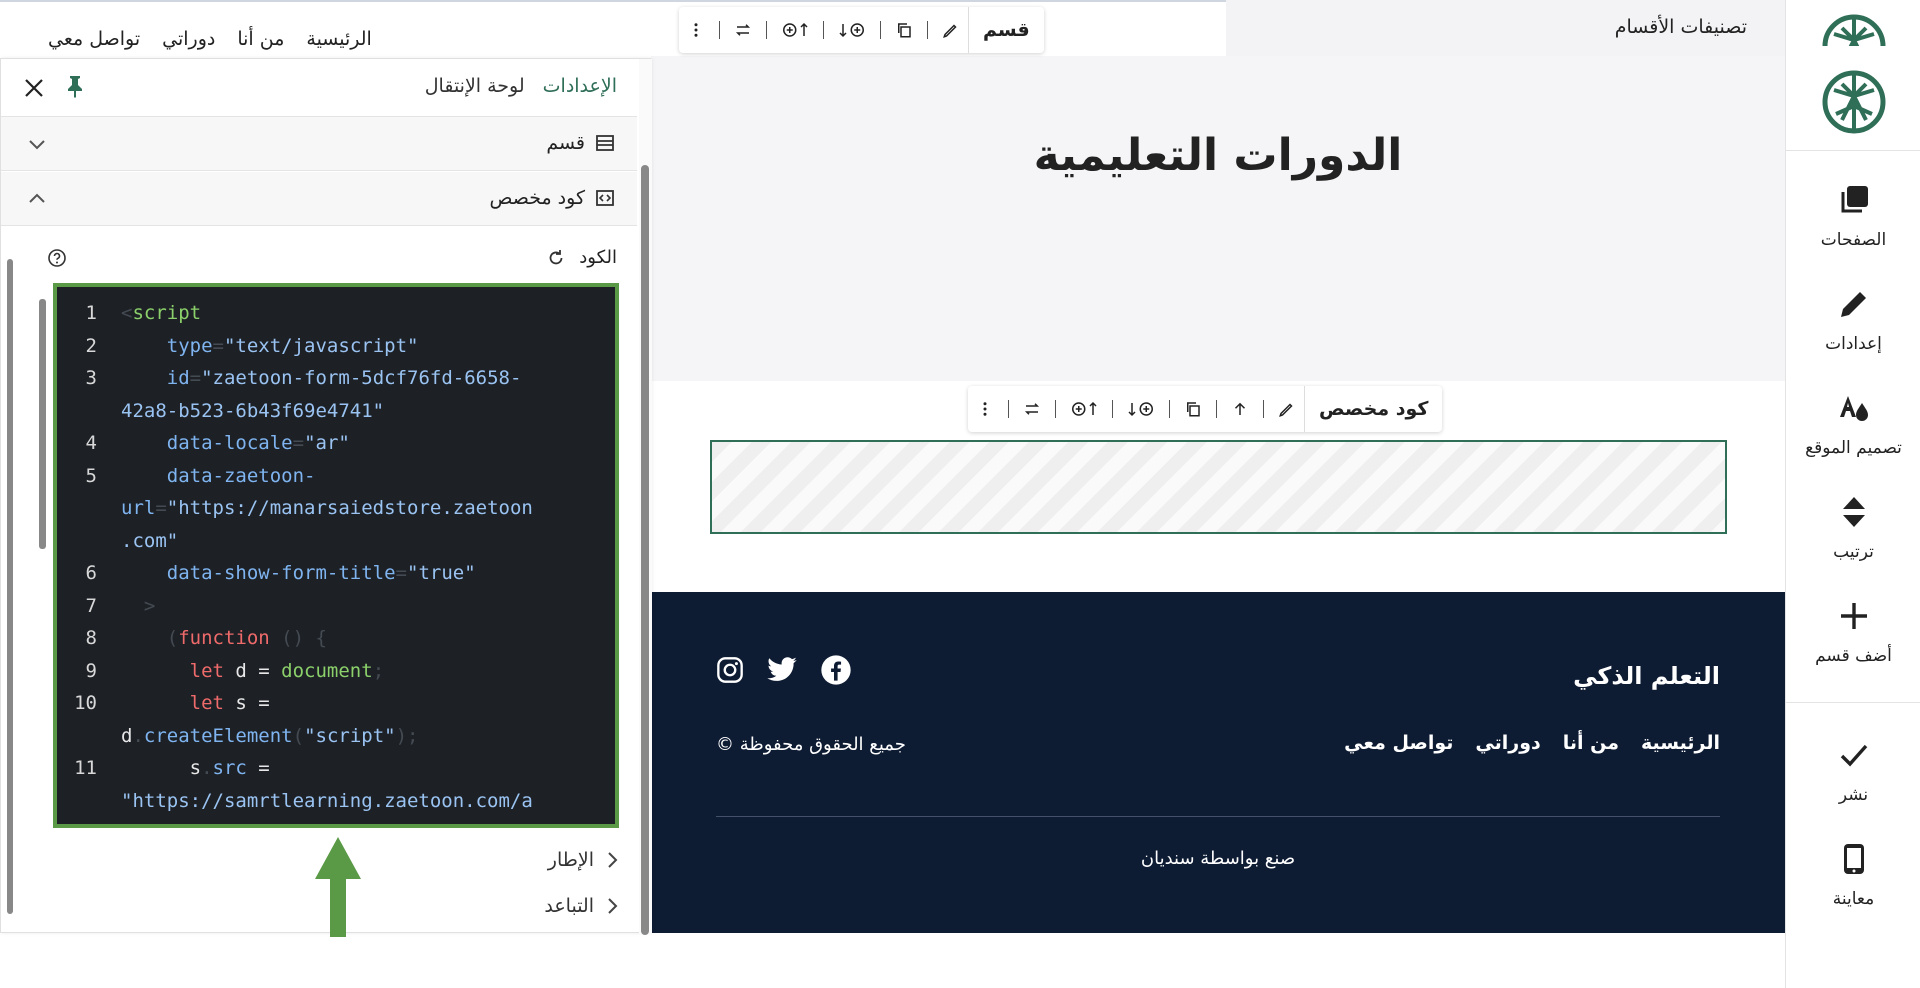  I want to click on code-text: data-locale="ar", so click(258, 443).